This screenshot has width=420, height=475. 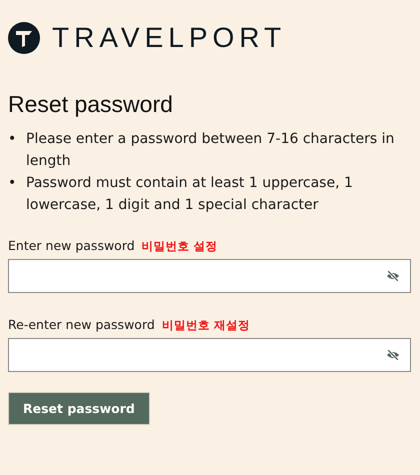 I want to click on annotation-text: 비밀번호 설정, so click(x=180, y=246).